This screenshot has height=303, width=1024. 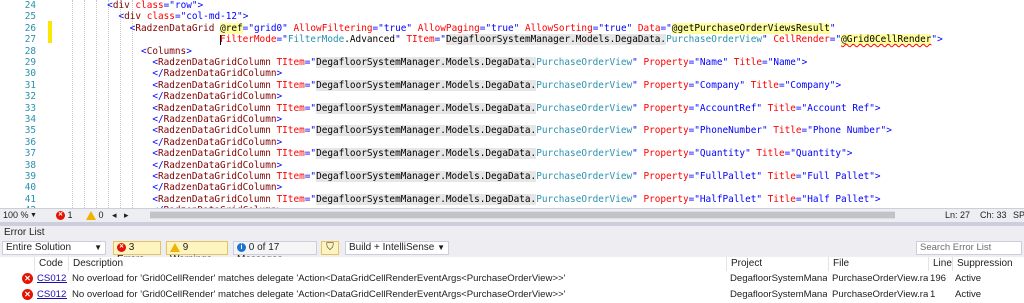 What do you see at coordinates (397, 264) in the screenshot?
I see `column-header-description: Description` at bounding box center [397, 264].